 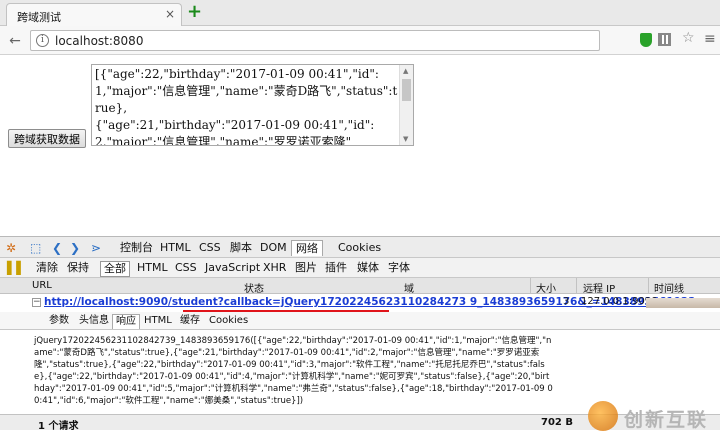 What do you see at coordinates (599, 287) in the screenshot?
I see `column-remote-ip: 远程 IP` at bounding box center [599, 287].